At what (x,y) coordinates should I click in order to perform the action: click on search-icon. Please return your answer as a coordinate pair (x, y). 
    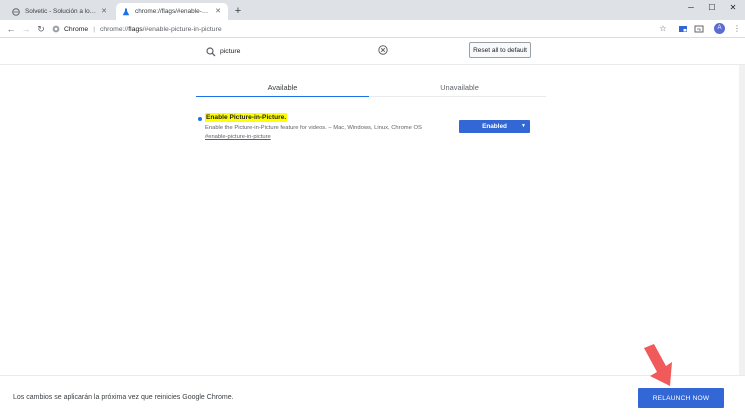
    Looking at the image, I should click on (211, 51).